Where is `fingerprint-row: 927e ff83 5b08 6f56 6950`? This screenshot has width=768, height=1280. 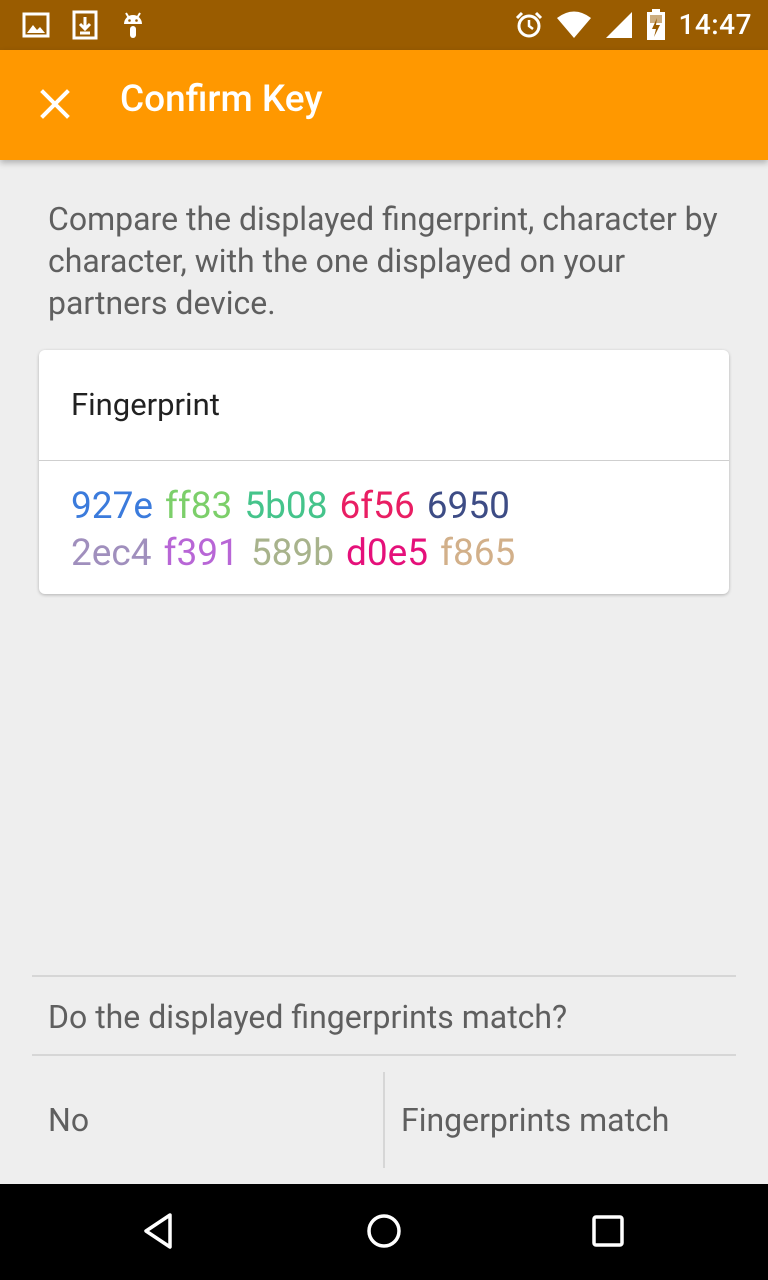
fingerprint-row: 927e ff83 5b08 6f56 6950 is located at coordinates (296, 506).